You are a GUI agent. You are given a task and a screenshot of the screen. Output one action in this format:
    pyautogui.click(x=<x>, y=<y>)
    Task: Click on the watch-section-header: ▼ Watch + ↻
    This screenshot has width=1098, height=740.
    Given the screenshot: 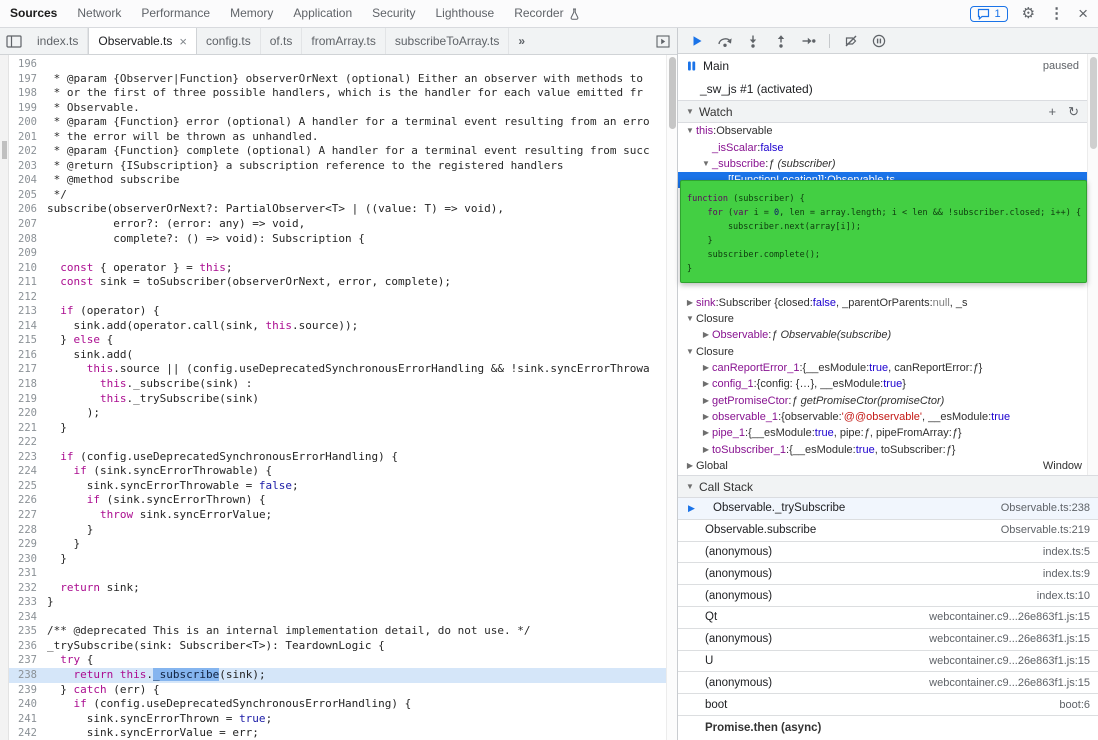 What is the action you would take?
    pyautogui.click(x=882, y=111)
    